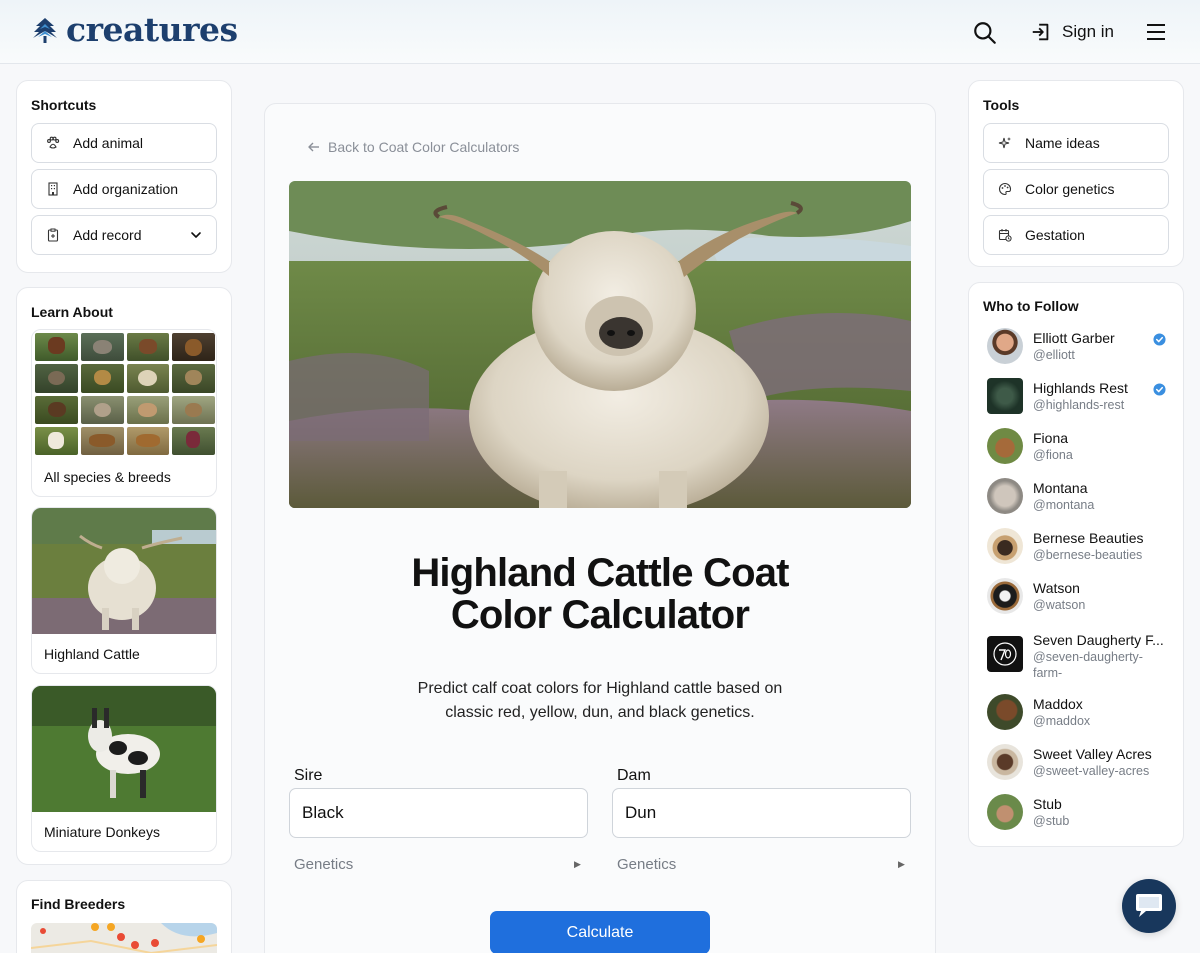 This screenshot has height=953, width=1200. I want to click on species-thumbnail-grid, so click(125, 394).